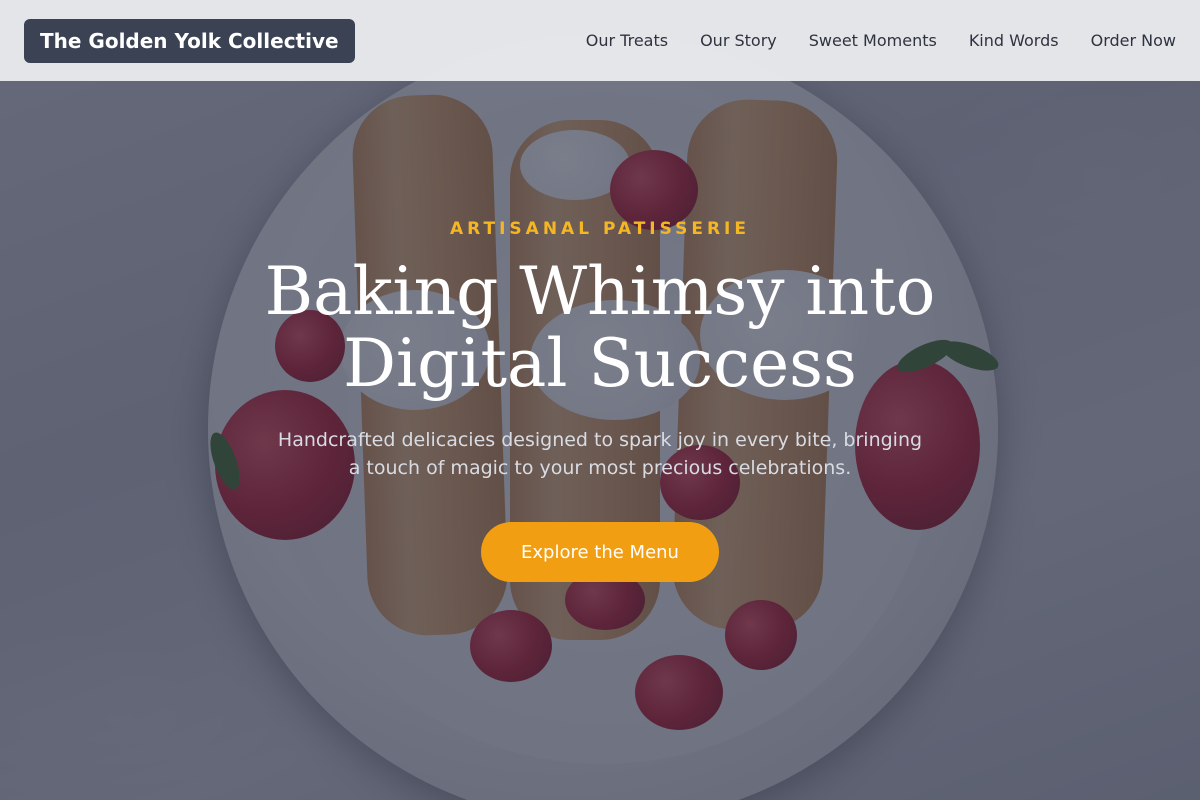 This screenshot has width=1200, height=800. I want to click on brand-logo: The Golden Yolk Collective, so click(189, 40).